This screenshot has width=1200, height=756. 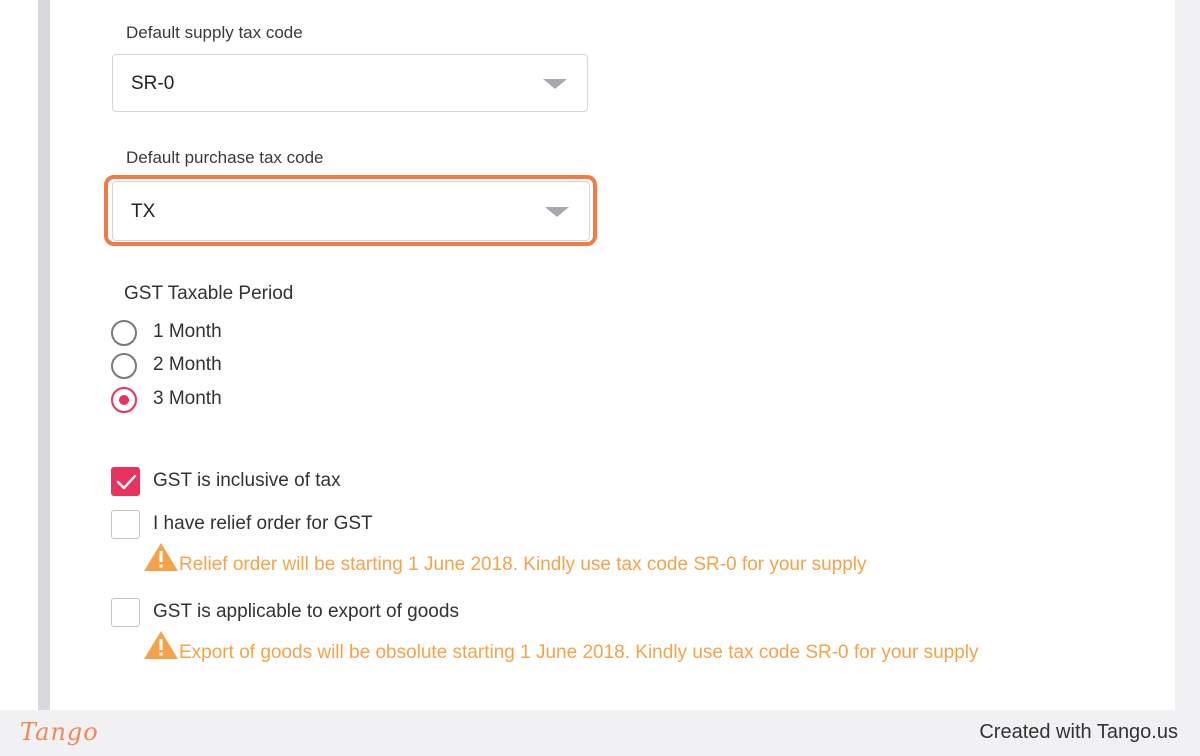 What do you see at coordinates (187, 398) in the screenshot?
I see `radio-label: 3 Month` at bounding box center [187, 398].